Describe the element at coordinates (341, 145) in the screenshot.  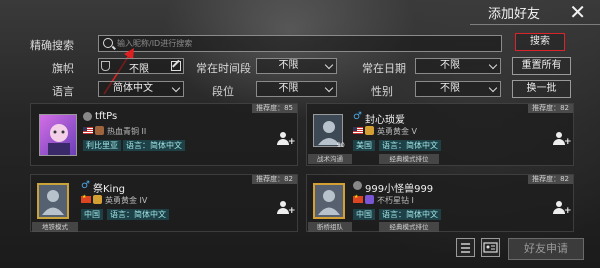
I see `level-badge: 90` at that location.